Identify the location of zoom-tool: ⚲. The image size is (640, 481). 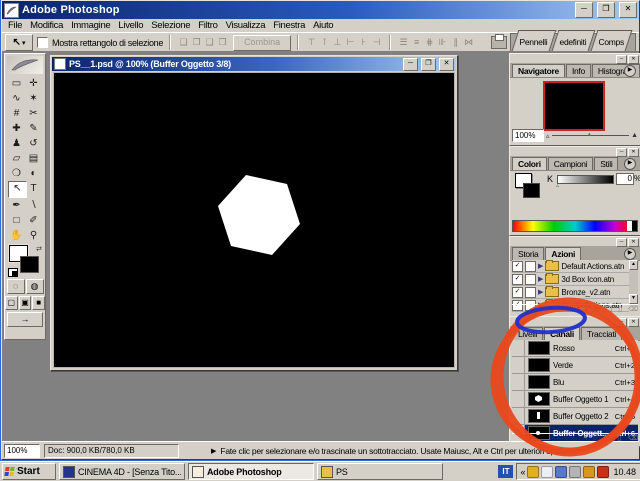
(33, 235).